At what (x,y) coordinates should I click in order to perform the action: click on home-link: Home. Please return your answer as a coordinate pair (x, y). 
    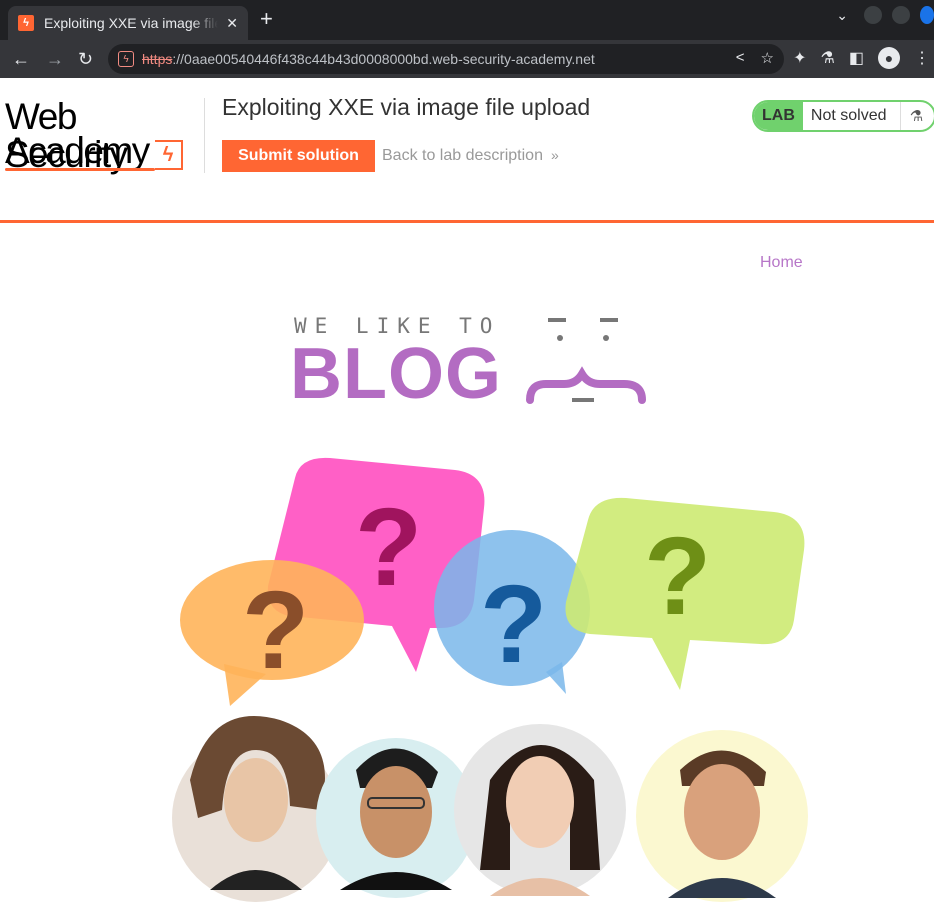
    Looking at the image, I should click on (781, 263).